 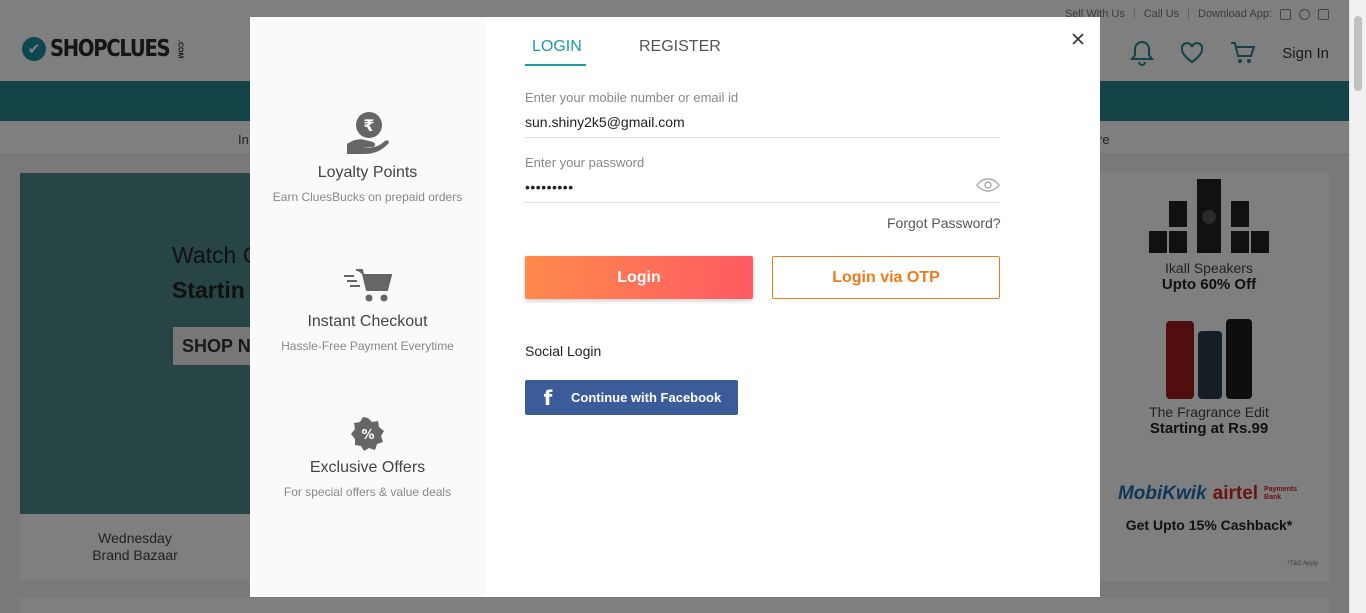 What do you see at coordinates (1358, 53) in the screenshot?
I see `scrollbar-thumb` at bounding box center [1358, 53].